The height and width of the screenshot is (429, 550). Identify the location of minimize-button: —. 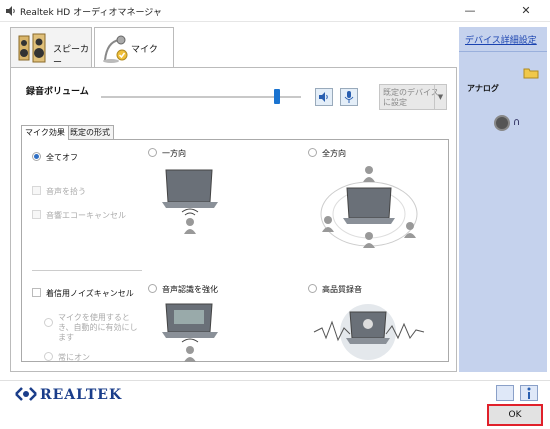
(470, 11).